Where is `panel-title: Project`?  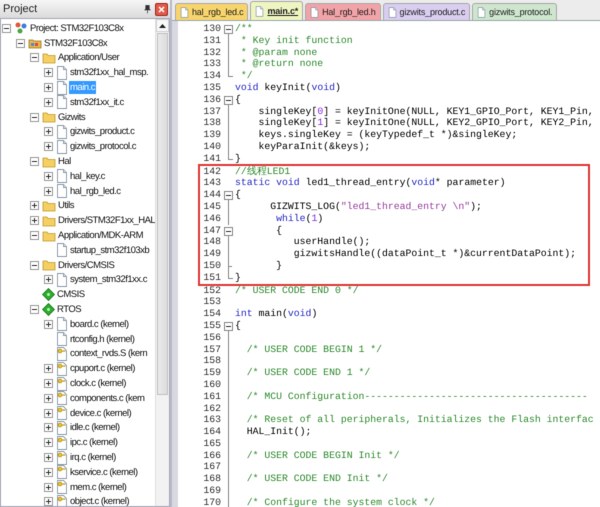 panel-title: Project is located at coordinates (20, 9).